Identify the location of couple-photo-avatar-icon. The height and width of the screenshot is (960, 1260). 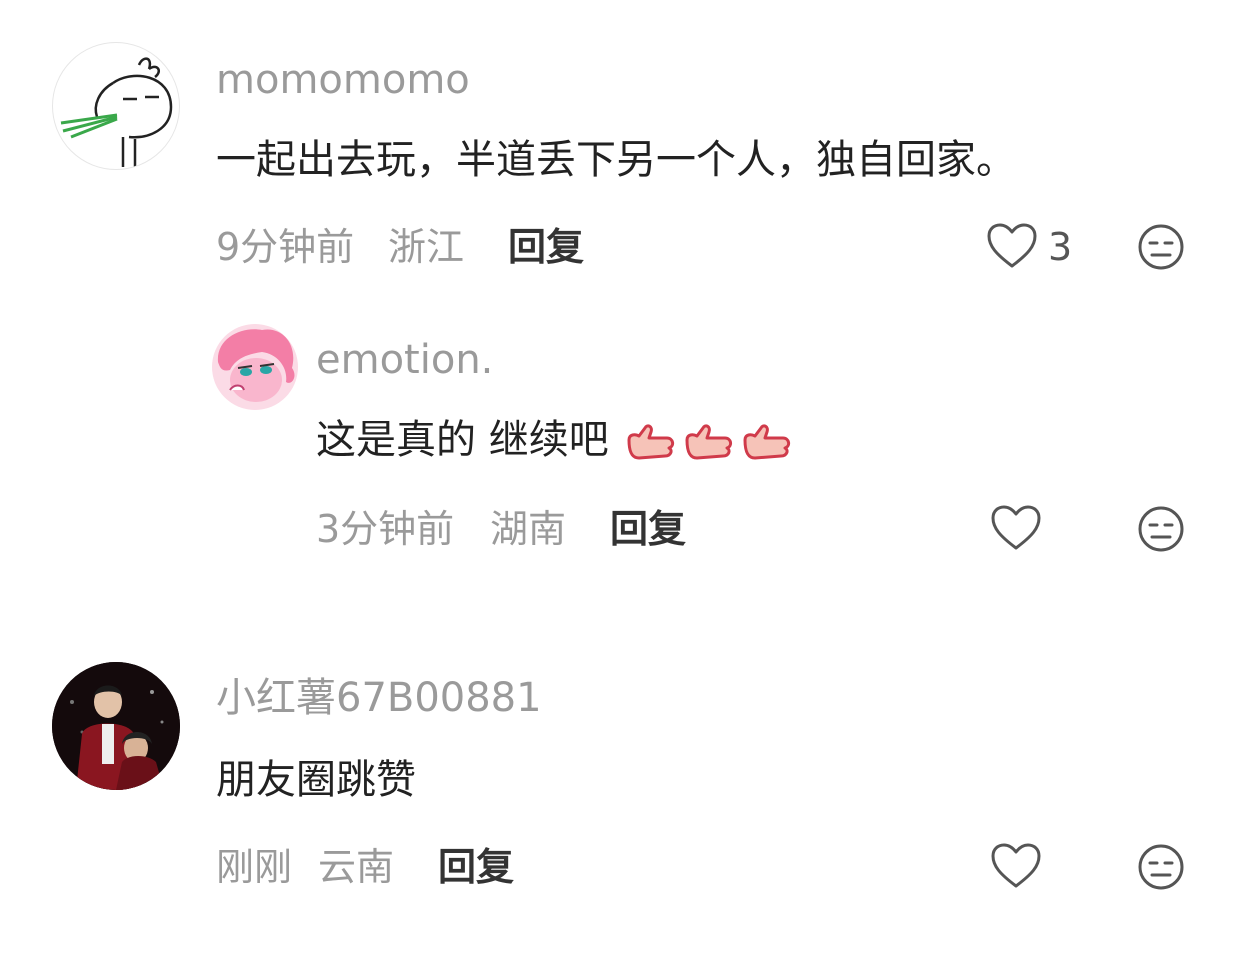
(116, 726).